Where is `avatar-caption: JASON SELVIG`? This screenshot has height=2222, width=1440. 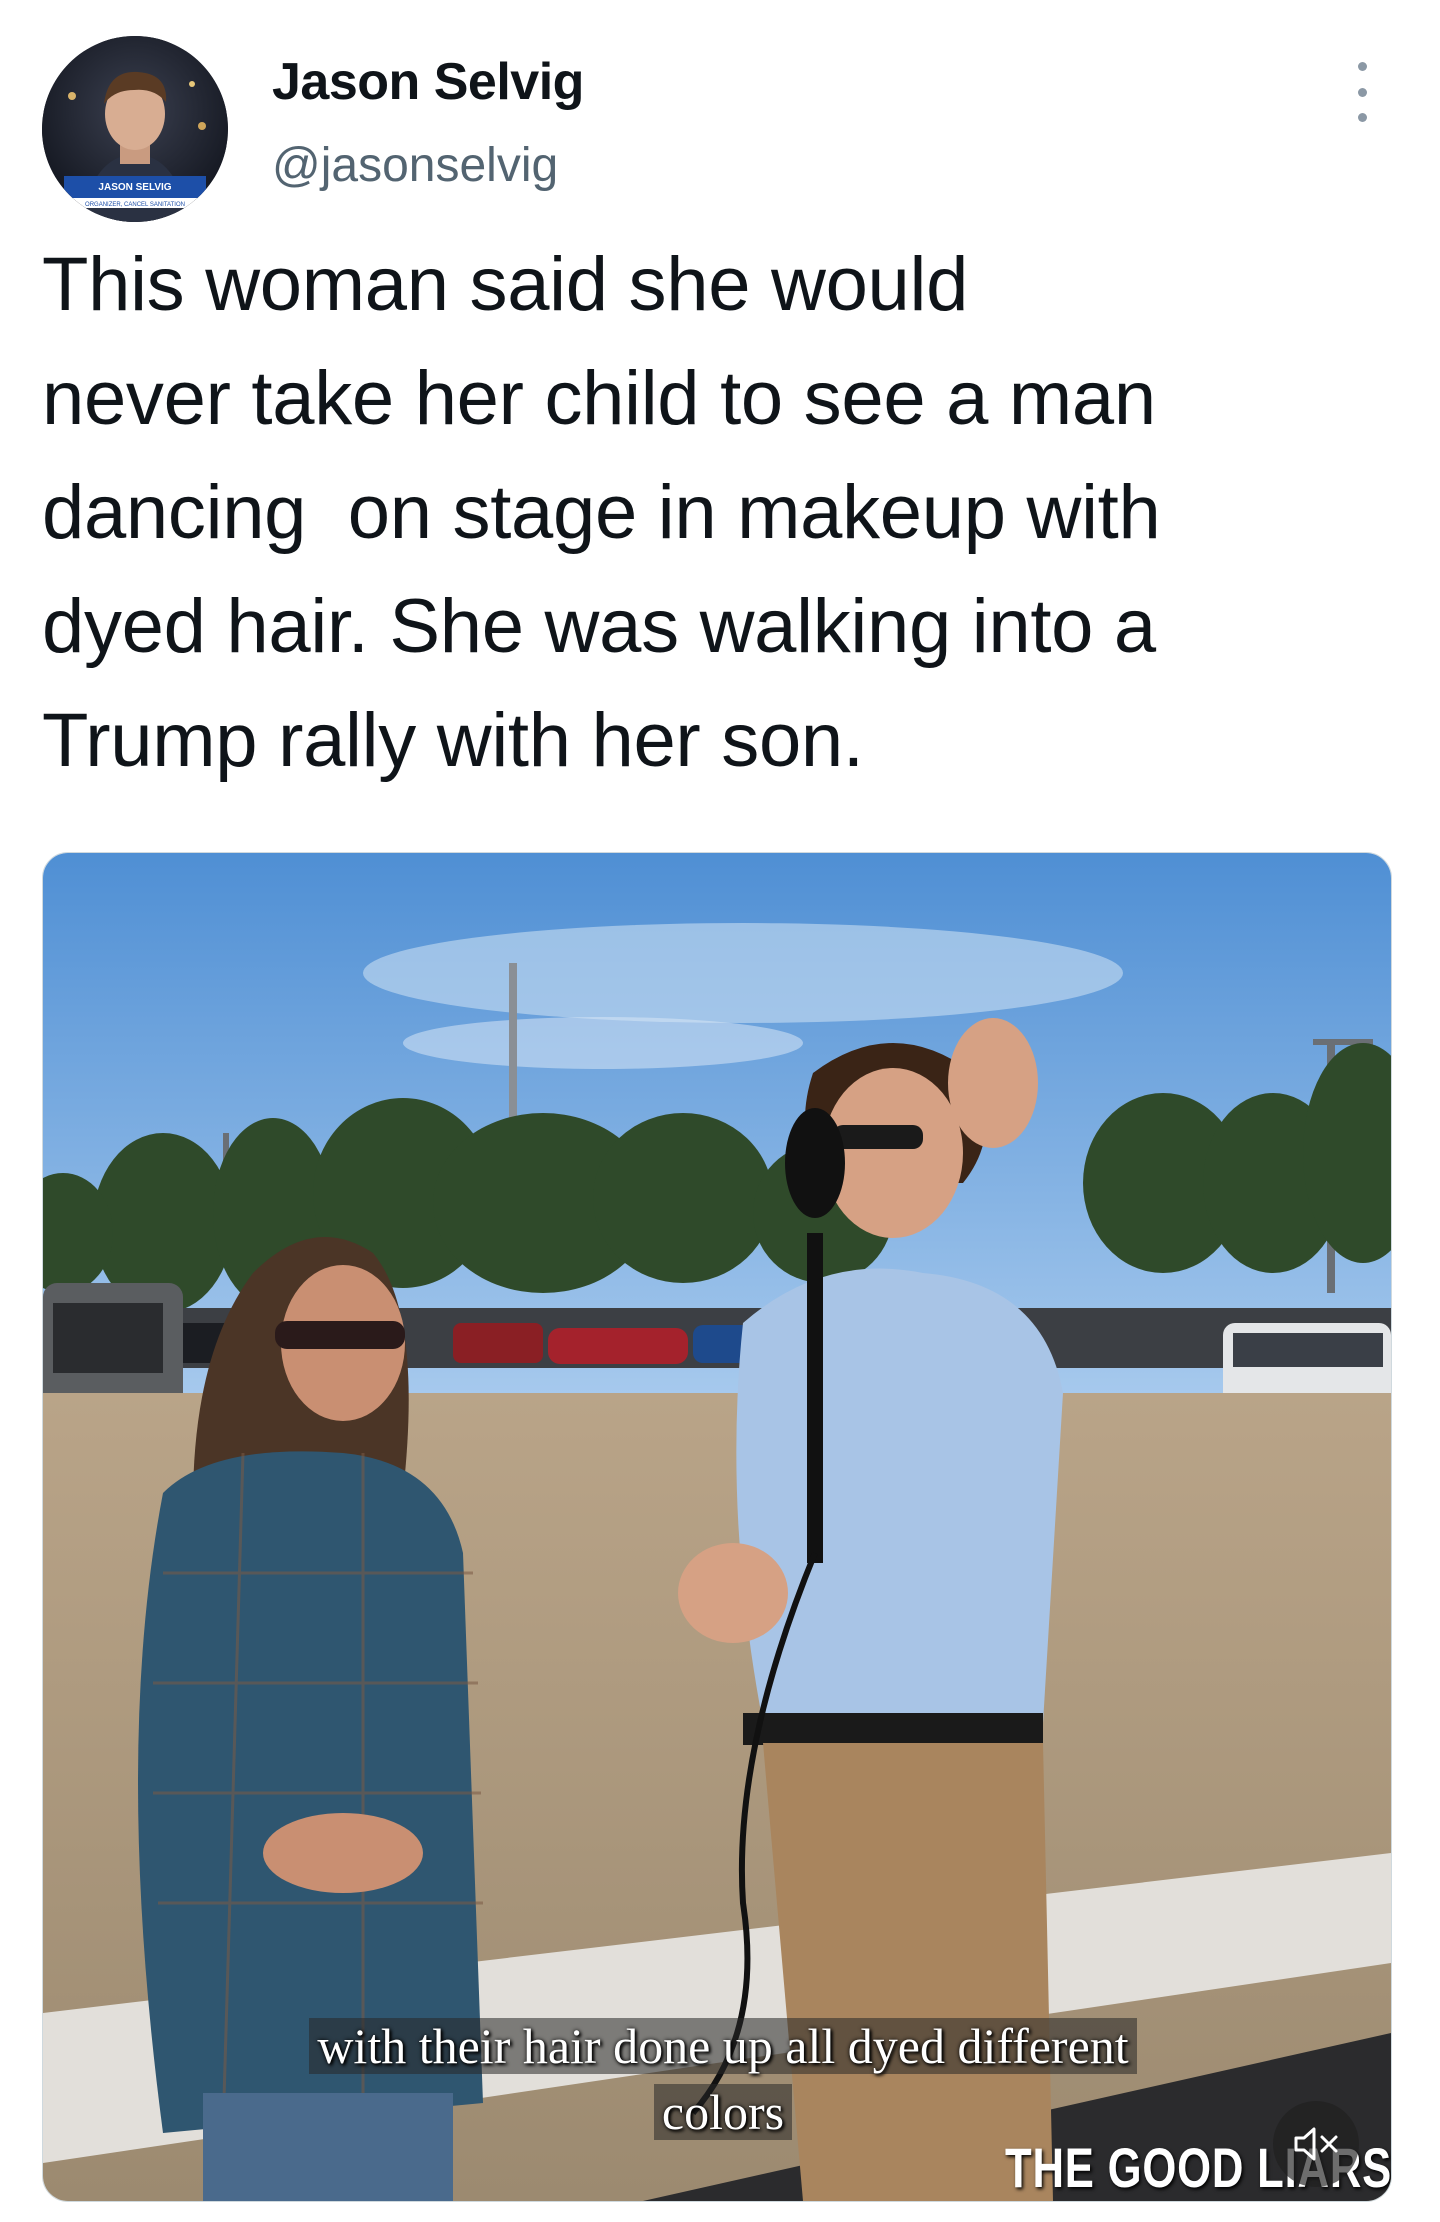 avatar-caption: JASON SELVIG is located at coordinates (134, 187).